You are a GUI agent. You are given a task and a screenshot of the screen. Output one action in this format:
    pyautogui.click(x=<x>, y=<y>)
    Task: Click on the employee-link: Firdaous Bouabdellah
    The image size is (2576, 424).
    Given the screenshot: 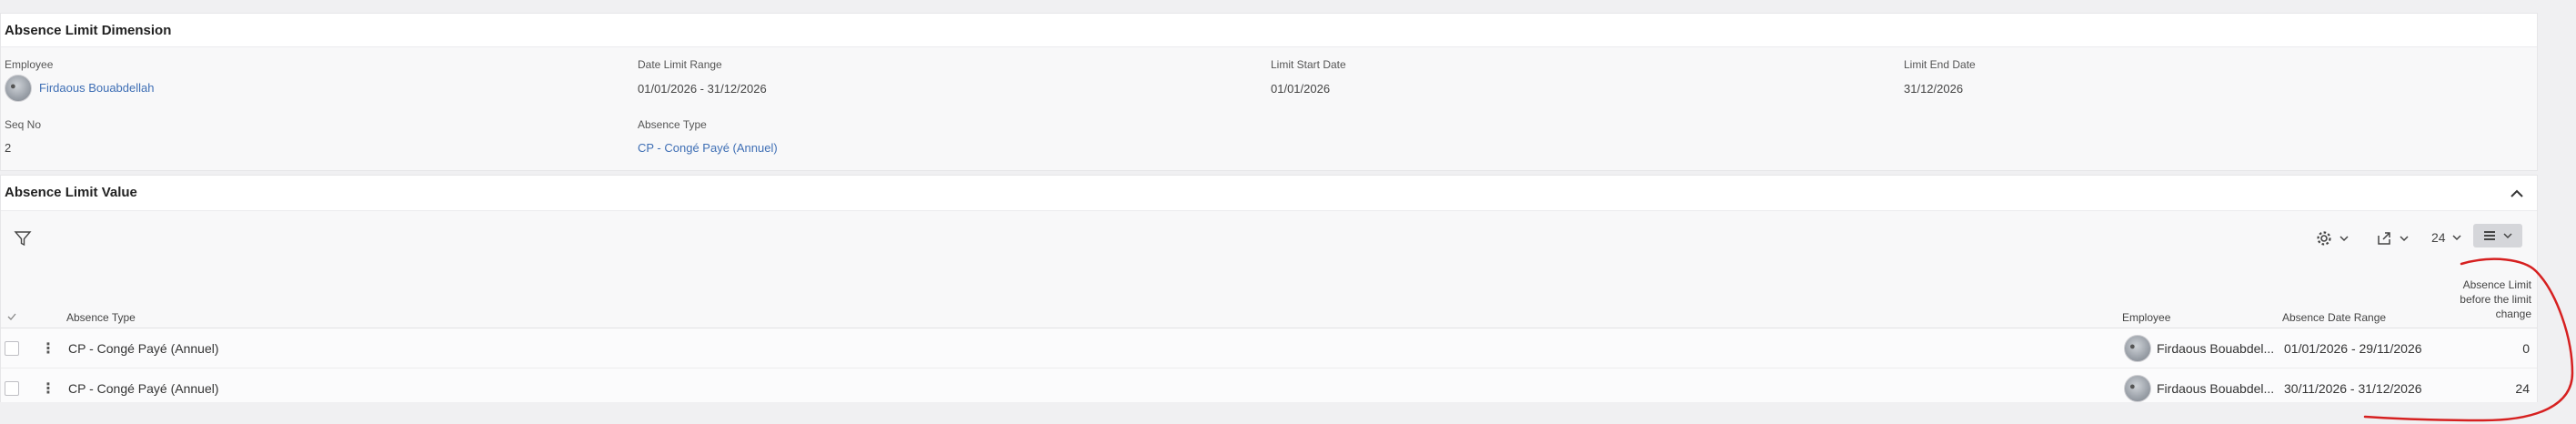 What is the action you would take?
    pyautogui.click(x=96, y=88)
    